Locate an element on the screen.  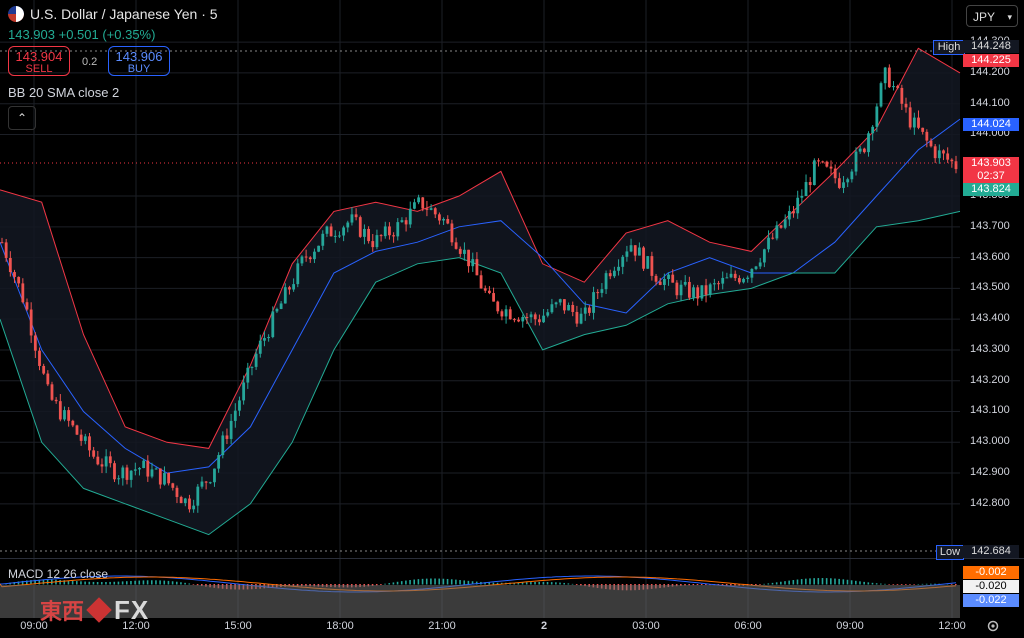
collapse-legend-button: ⌃ is located at coordinates (22, 118).